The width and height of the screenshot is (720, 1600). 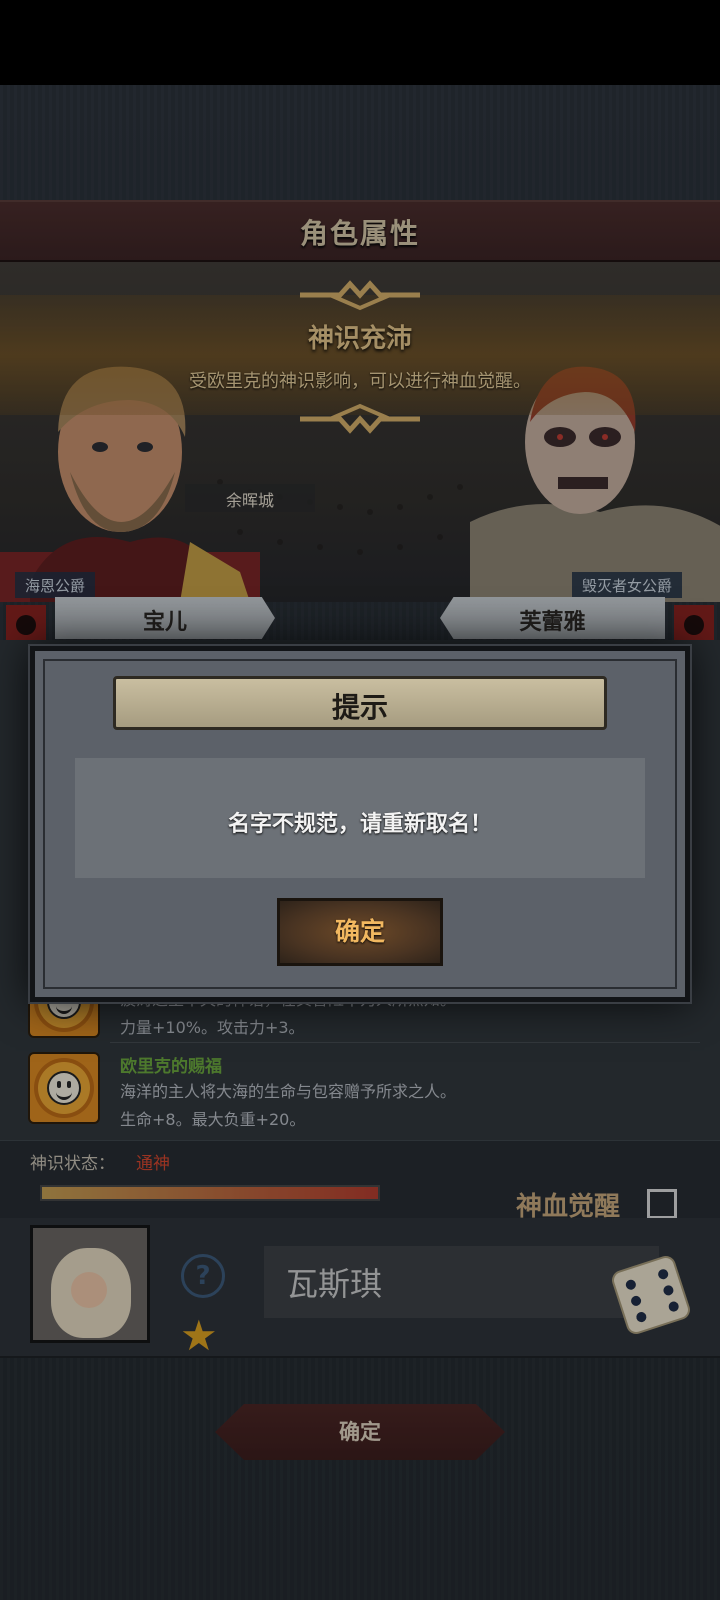 I want to click on dialog-ok-button: 确定, so click(x=360, y=932).